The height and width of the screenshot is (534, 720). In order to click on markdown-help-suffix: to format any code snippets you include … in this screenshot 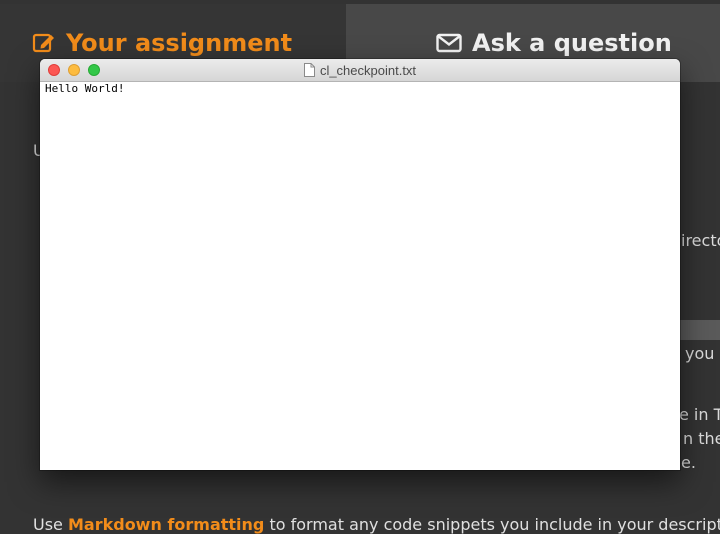, I will do `click(494, 524)`.